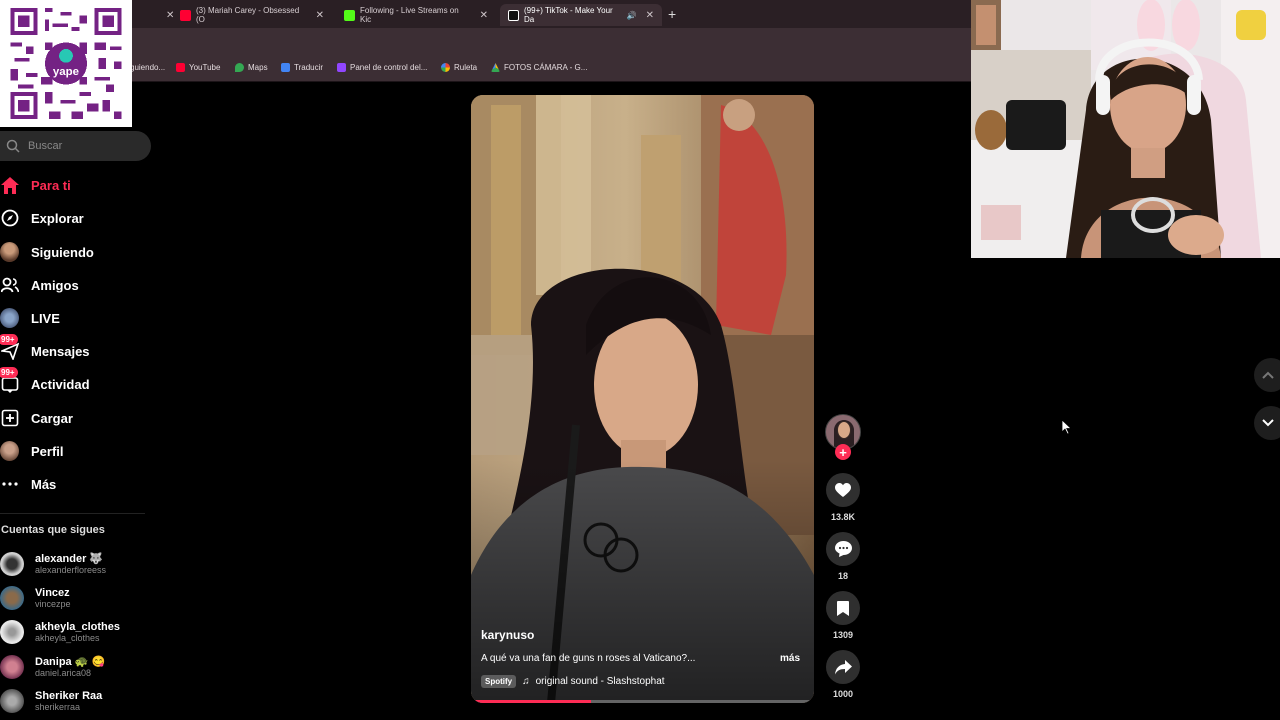 The image size is (1280, 720). Describe the element at coordinates (842, 576) in the screenshot. I see `comment-count: 18` at that location.